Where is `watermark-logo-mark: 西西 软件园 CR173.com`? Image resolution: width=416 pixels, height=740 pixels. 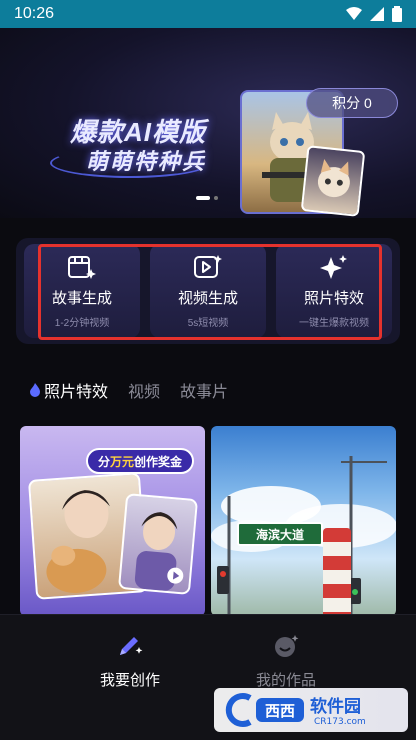
watermark-logo-mark: 西西 软件园 CR173.com is located at coordinates (295, 710).